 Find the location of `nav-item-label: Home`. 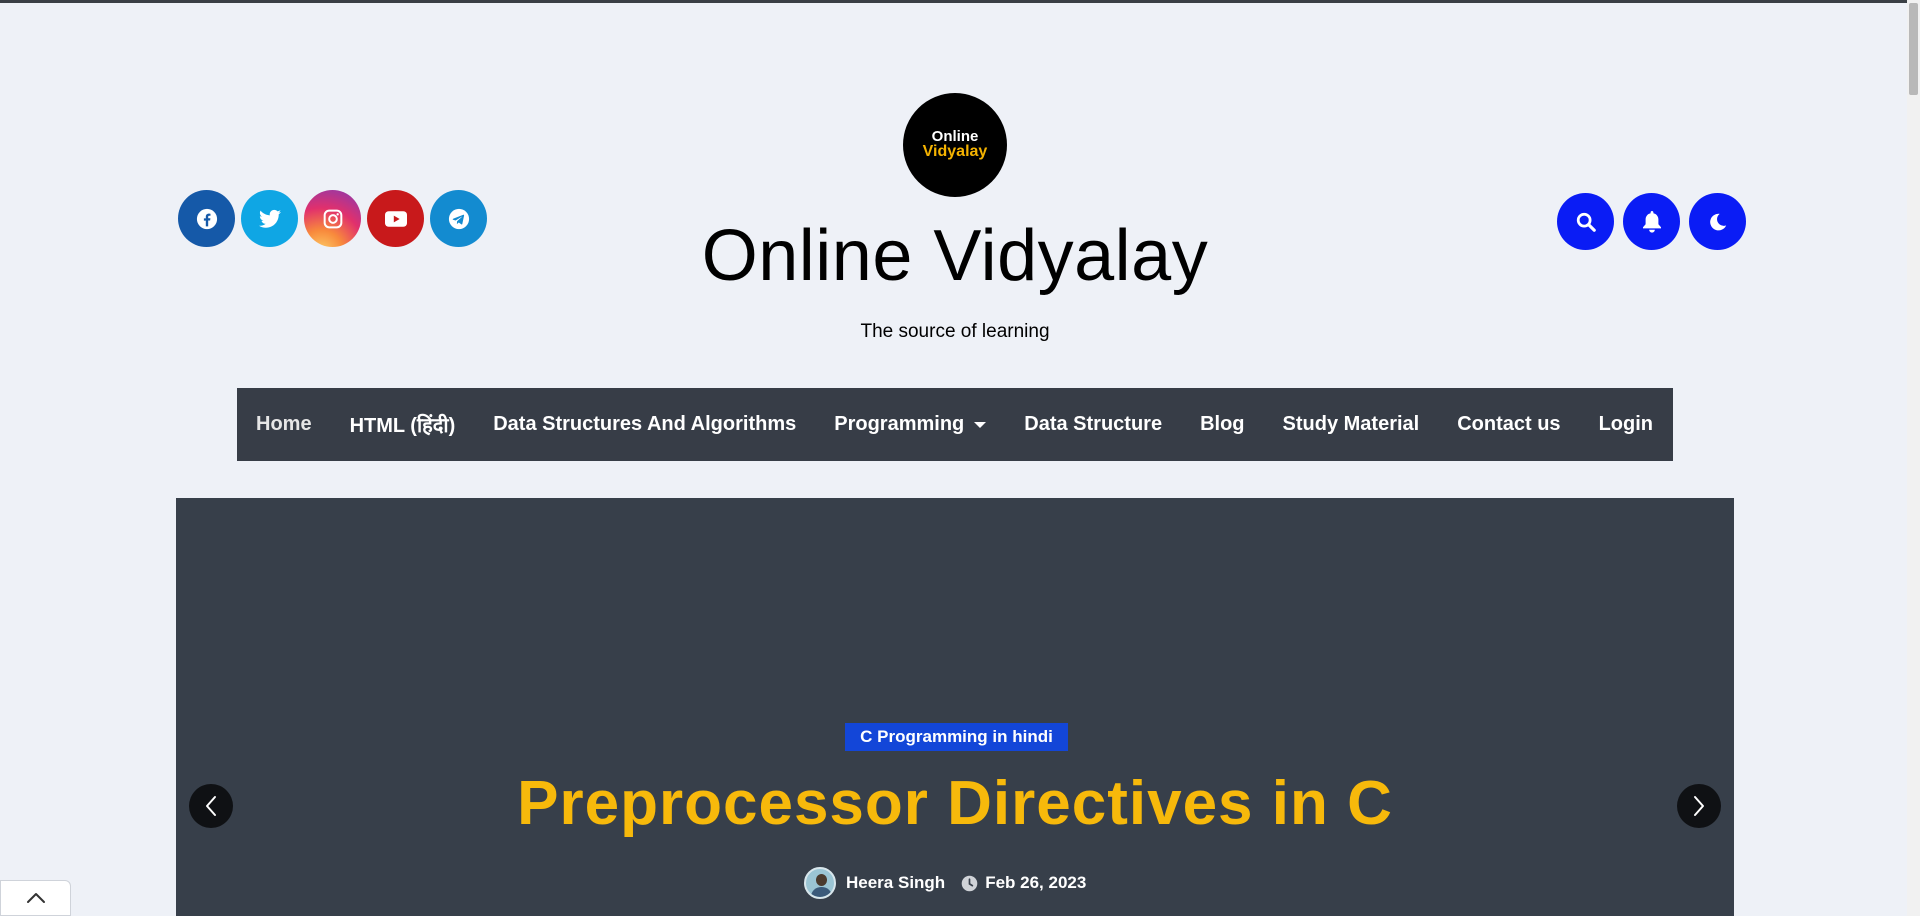

nav-item-label: Home is located at coordinates (284, 424).